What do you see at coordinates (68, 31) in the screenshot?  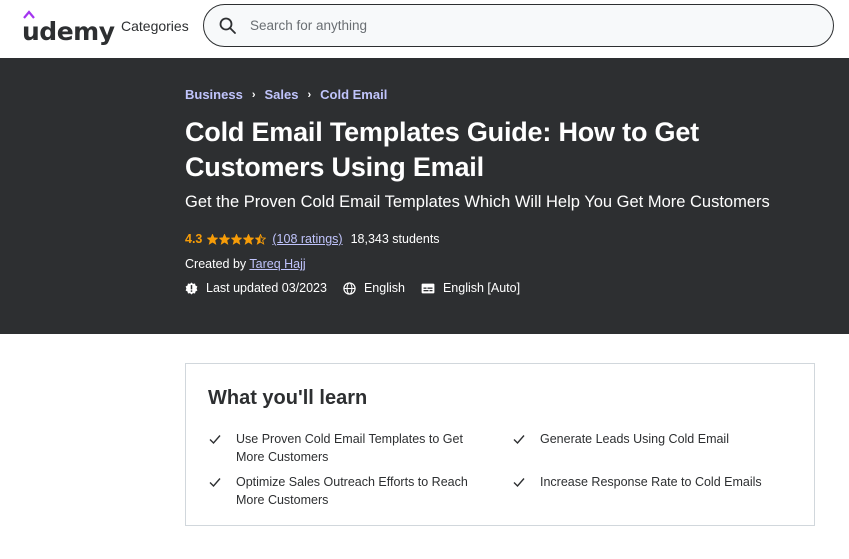 I see `logo-text: udemy` at bounding box center [68, 31].